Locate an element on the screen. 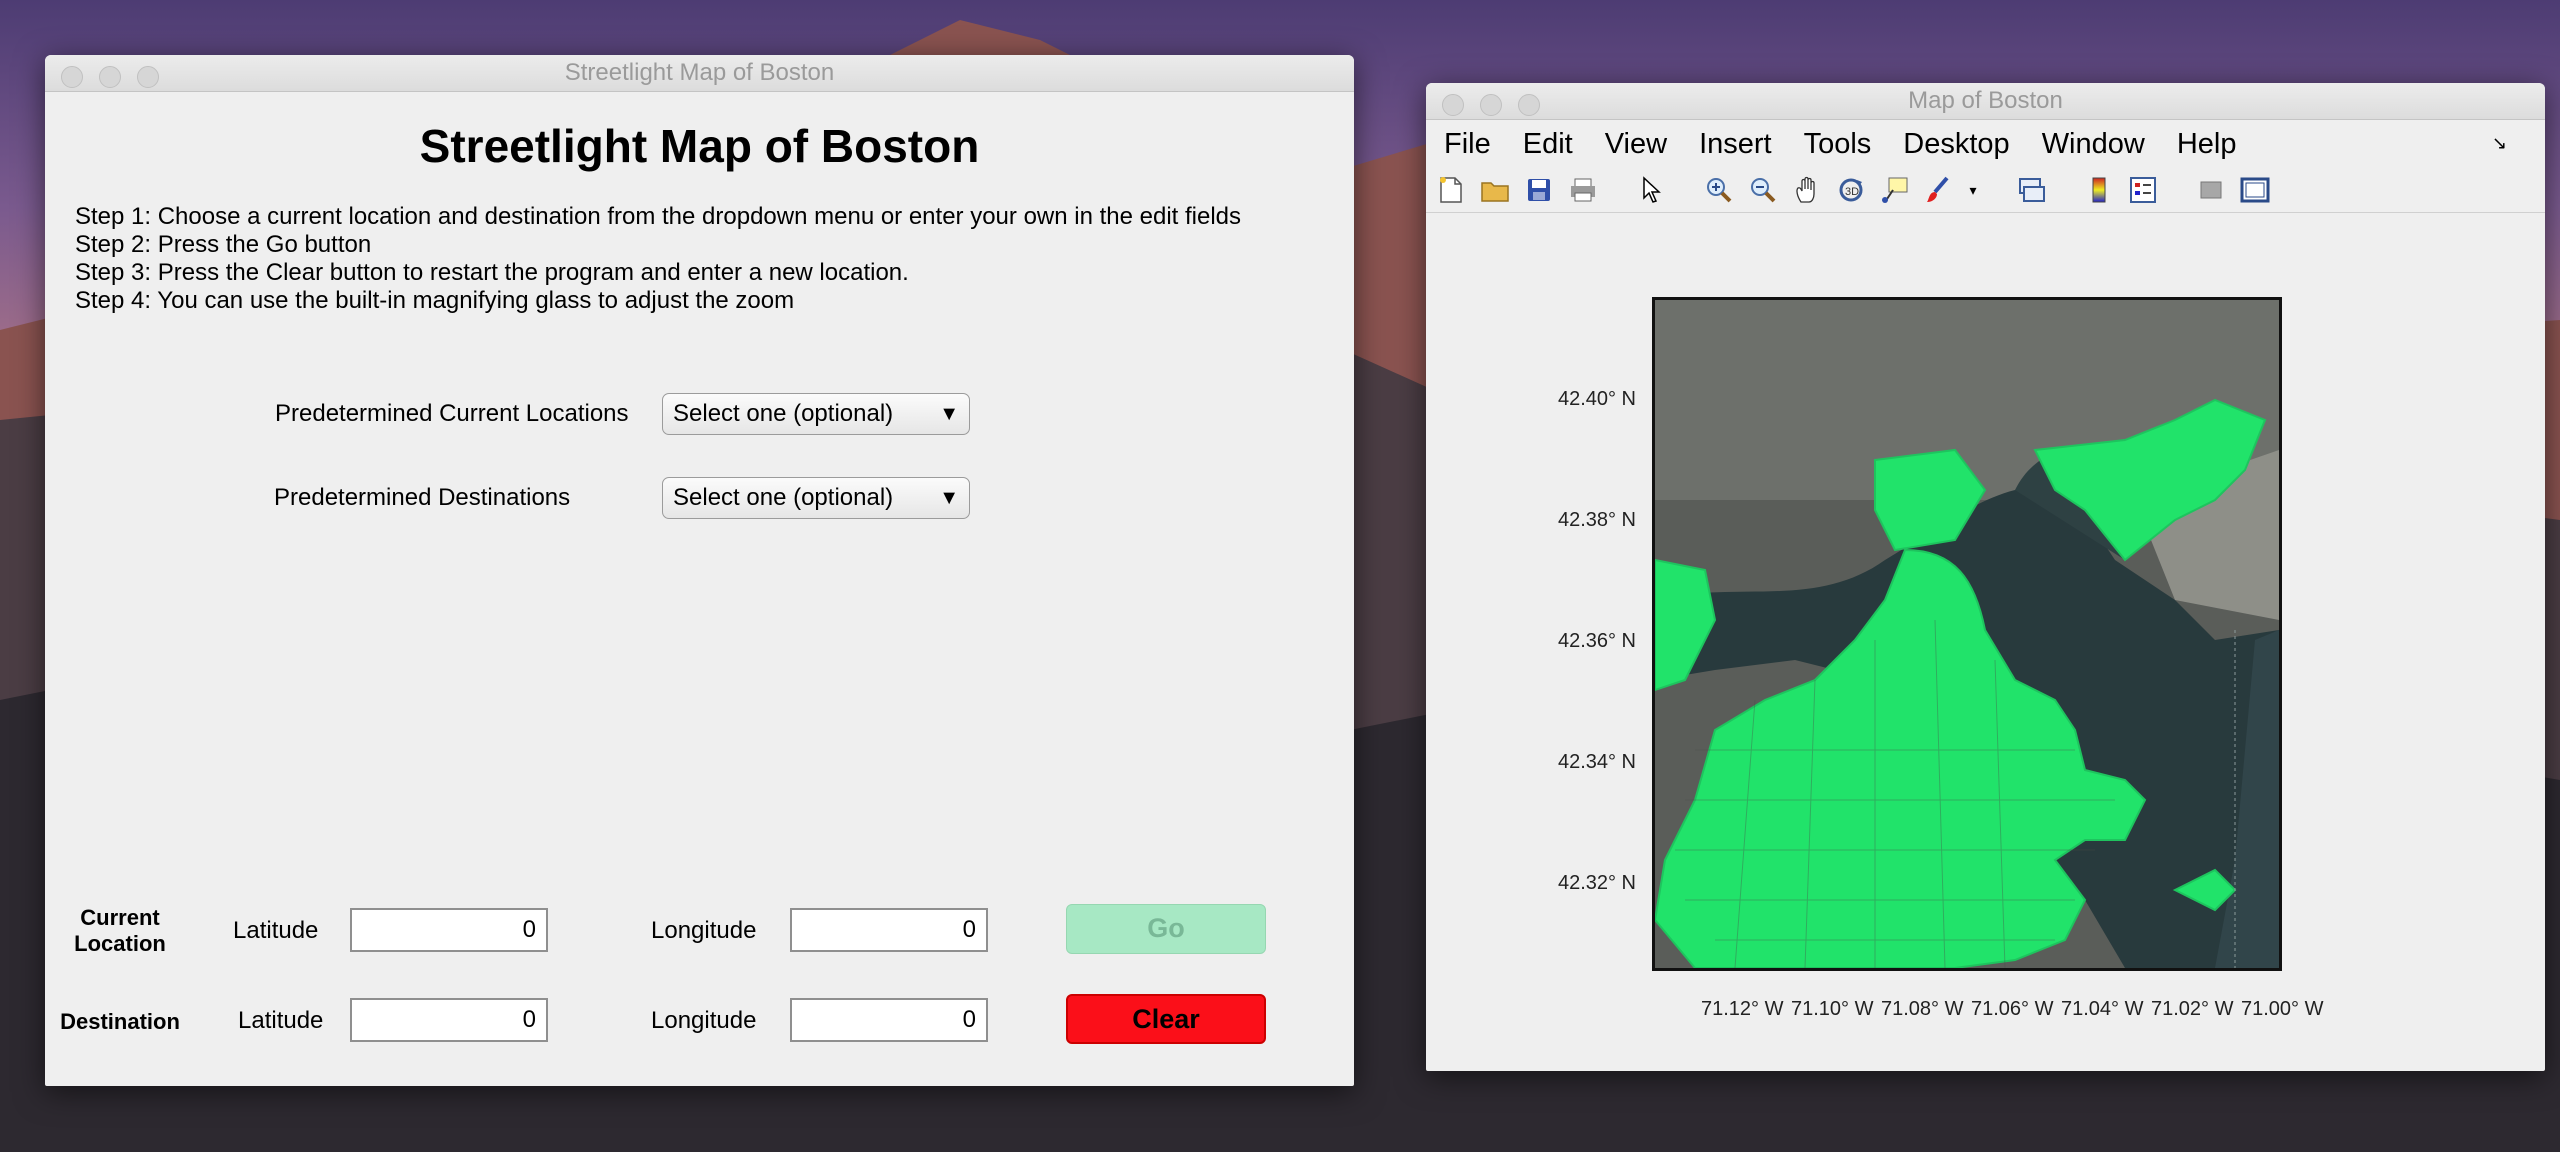 The width and height of the screenshot is (2560, 1152). destination-label: Destination is located at coordinates (120, 1021).